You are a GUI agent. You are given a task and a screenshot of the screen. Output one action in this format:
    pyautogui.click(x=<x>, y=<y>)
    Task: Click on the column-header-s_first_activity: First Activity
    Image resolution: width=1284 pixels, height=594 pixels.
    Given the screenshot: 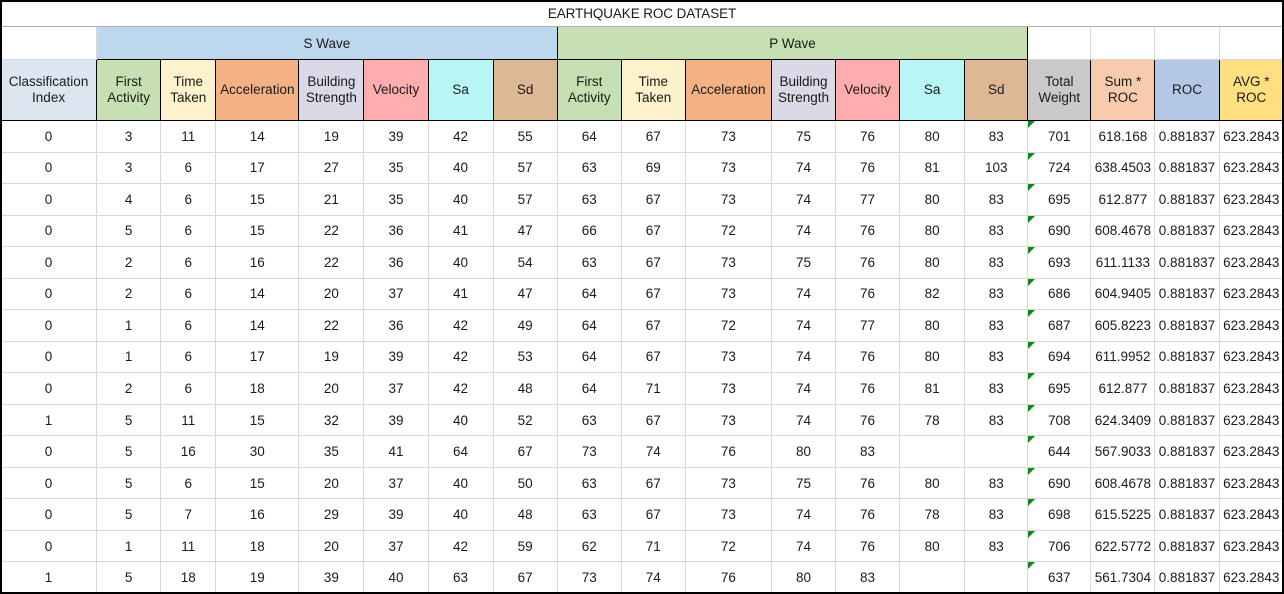 What is the action you would take?
    pyautogui.click(x=129, y=90)
    